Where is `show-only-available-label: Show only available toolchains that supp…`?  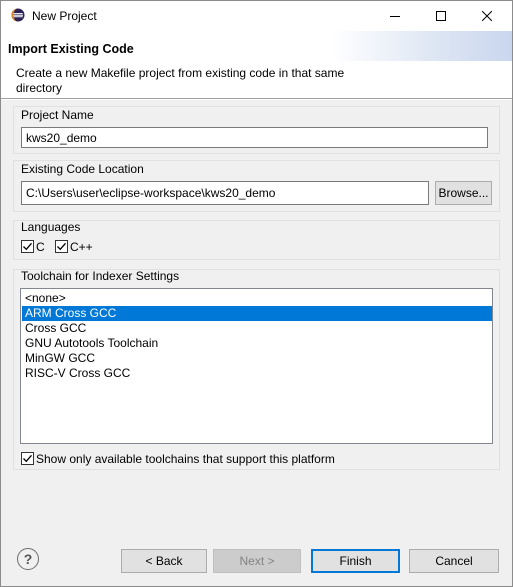
show-only-available-label: Show only available toolchains that supp… is located at coordinates (185, 459).